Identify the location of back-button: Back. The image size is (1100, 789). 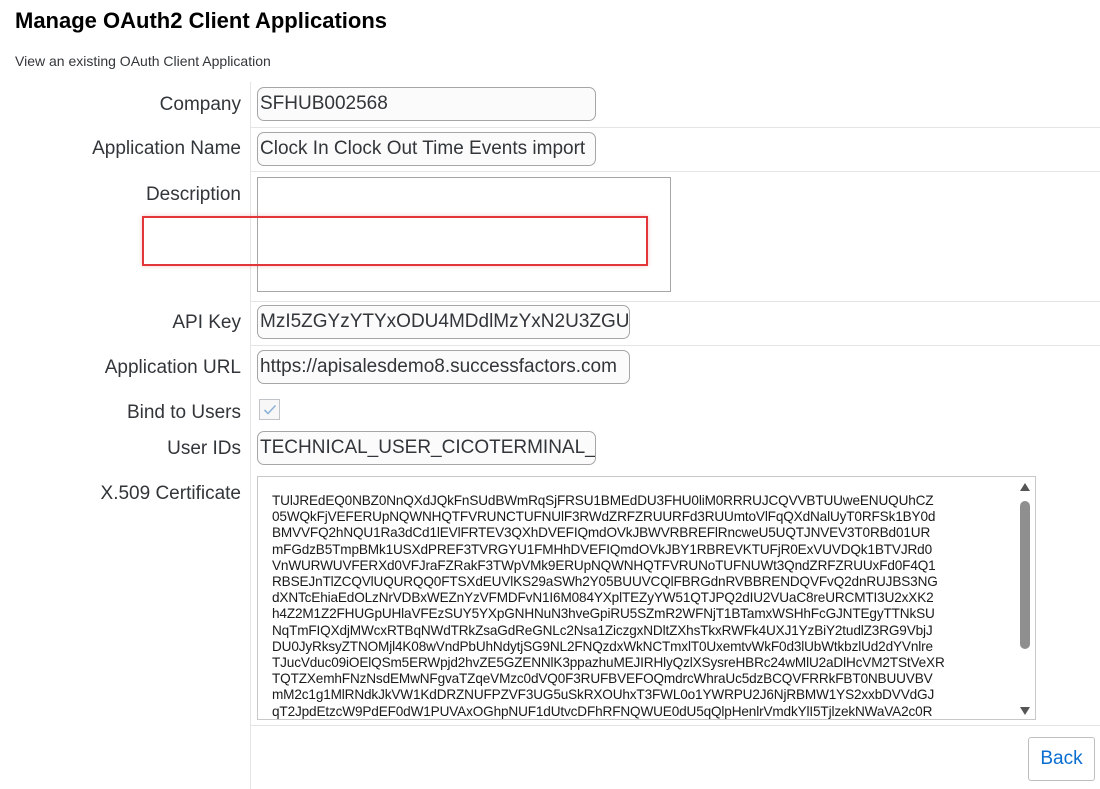
(1061, 759).